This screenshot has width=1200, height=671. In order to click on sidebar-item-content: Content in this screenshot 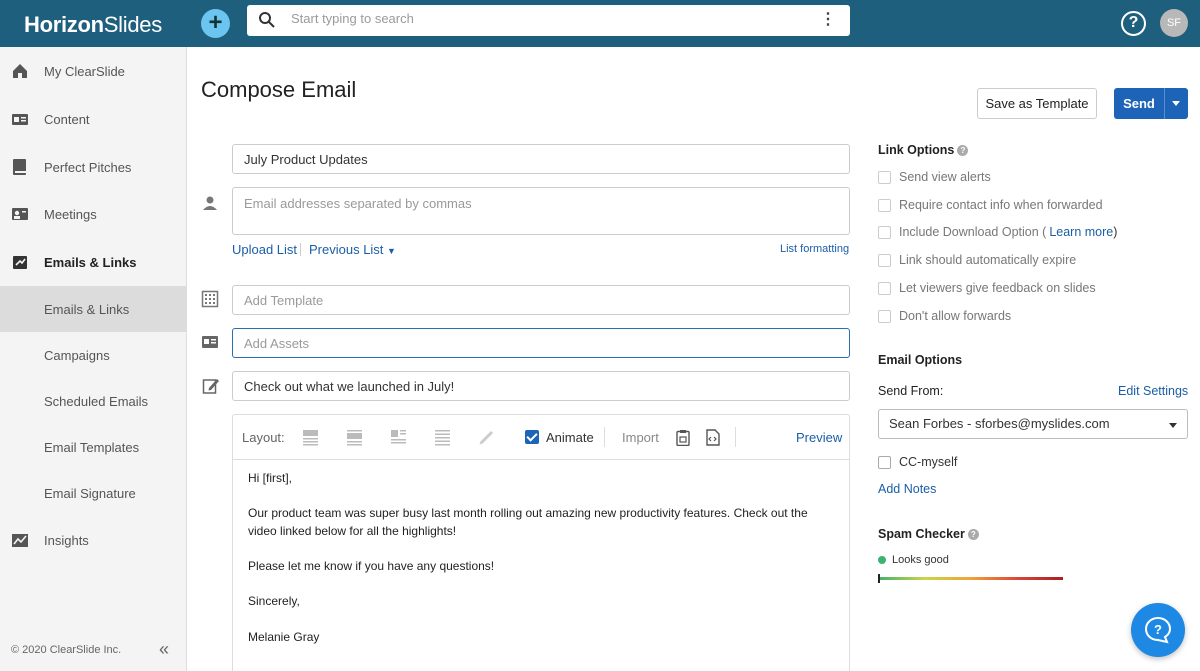, I will do `click(93, 119)`.